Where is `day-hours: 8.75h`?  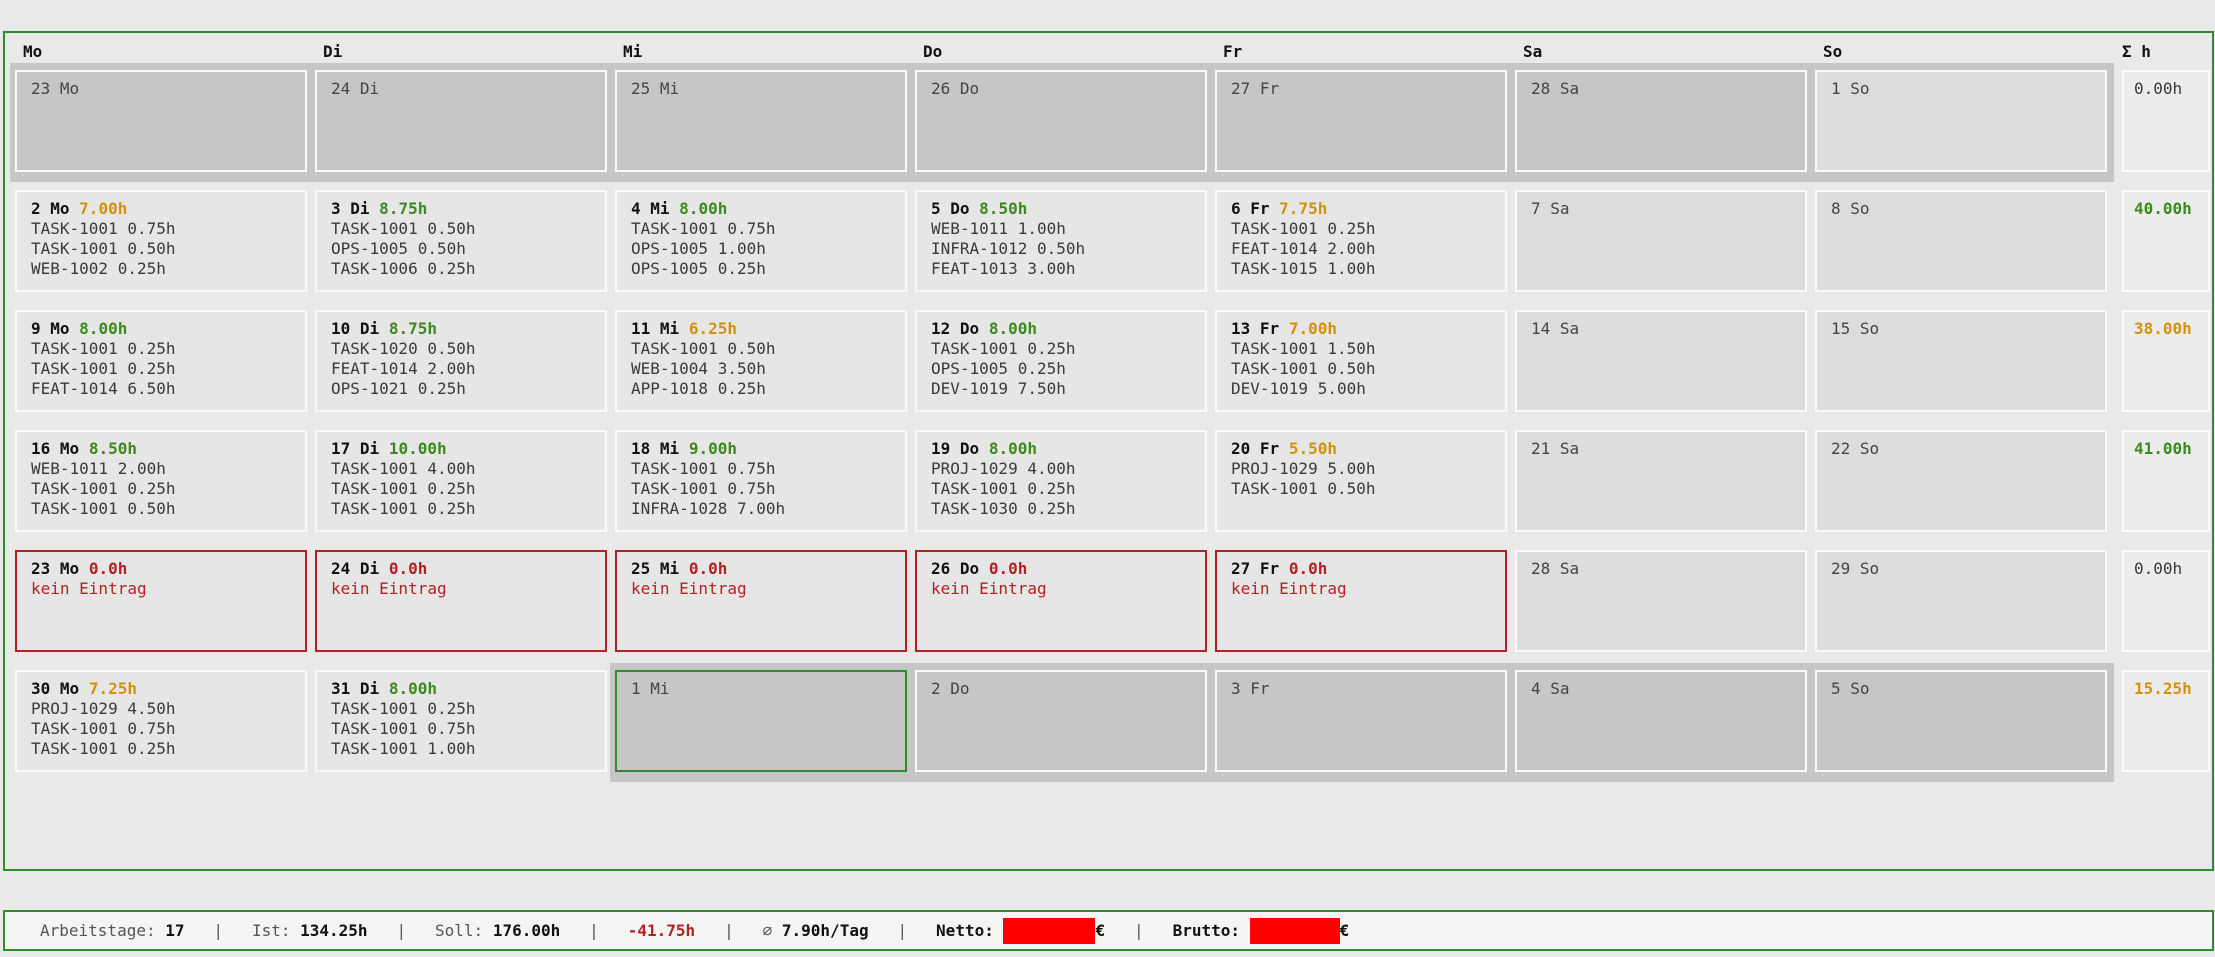
day-hours: 8.75h is located at coordinates (403, 208).